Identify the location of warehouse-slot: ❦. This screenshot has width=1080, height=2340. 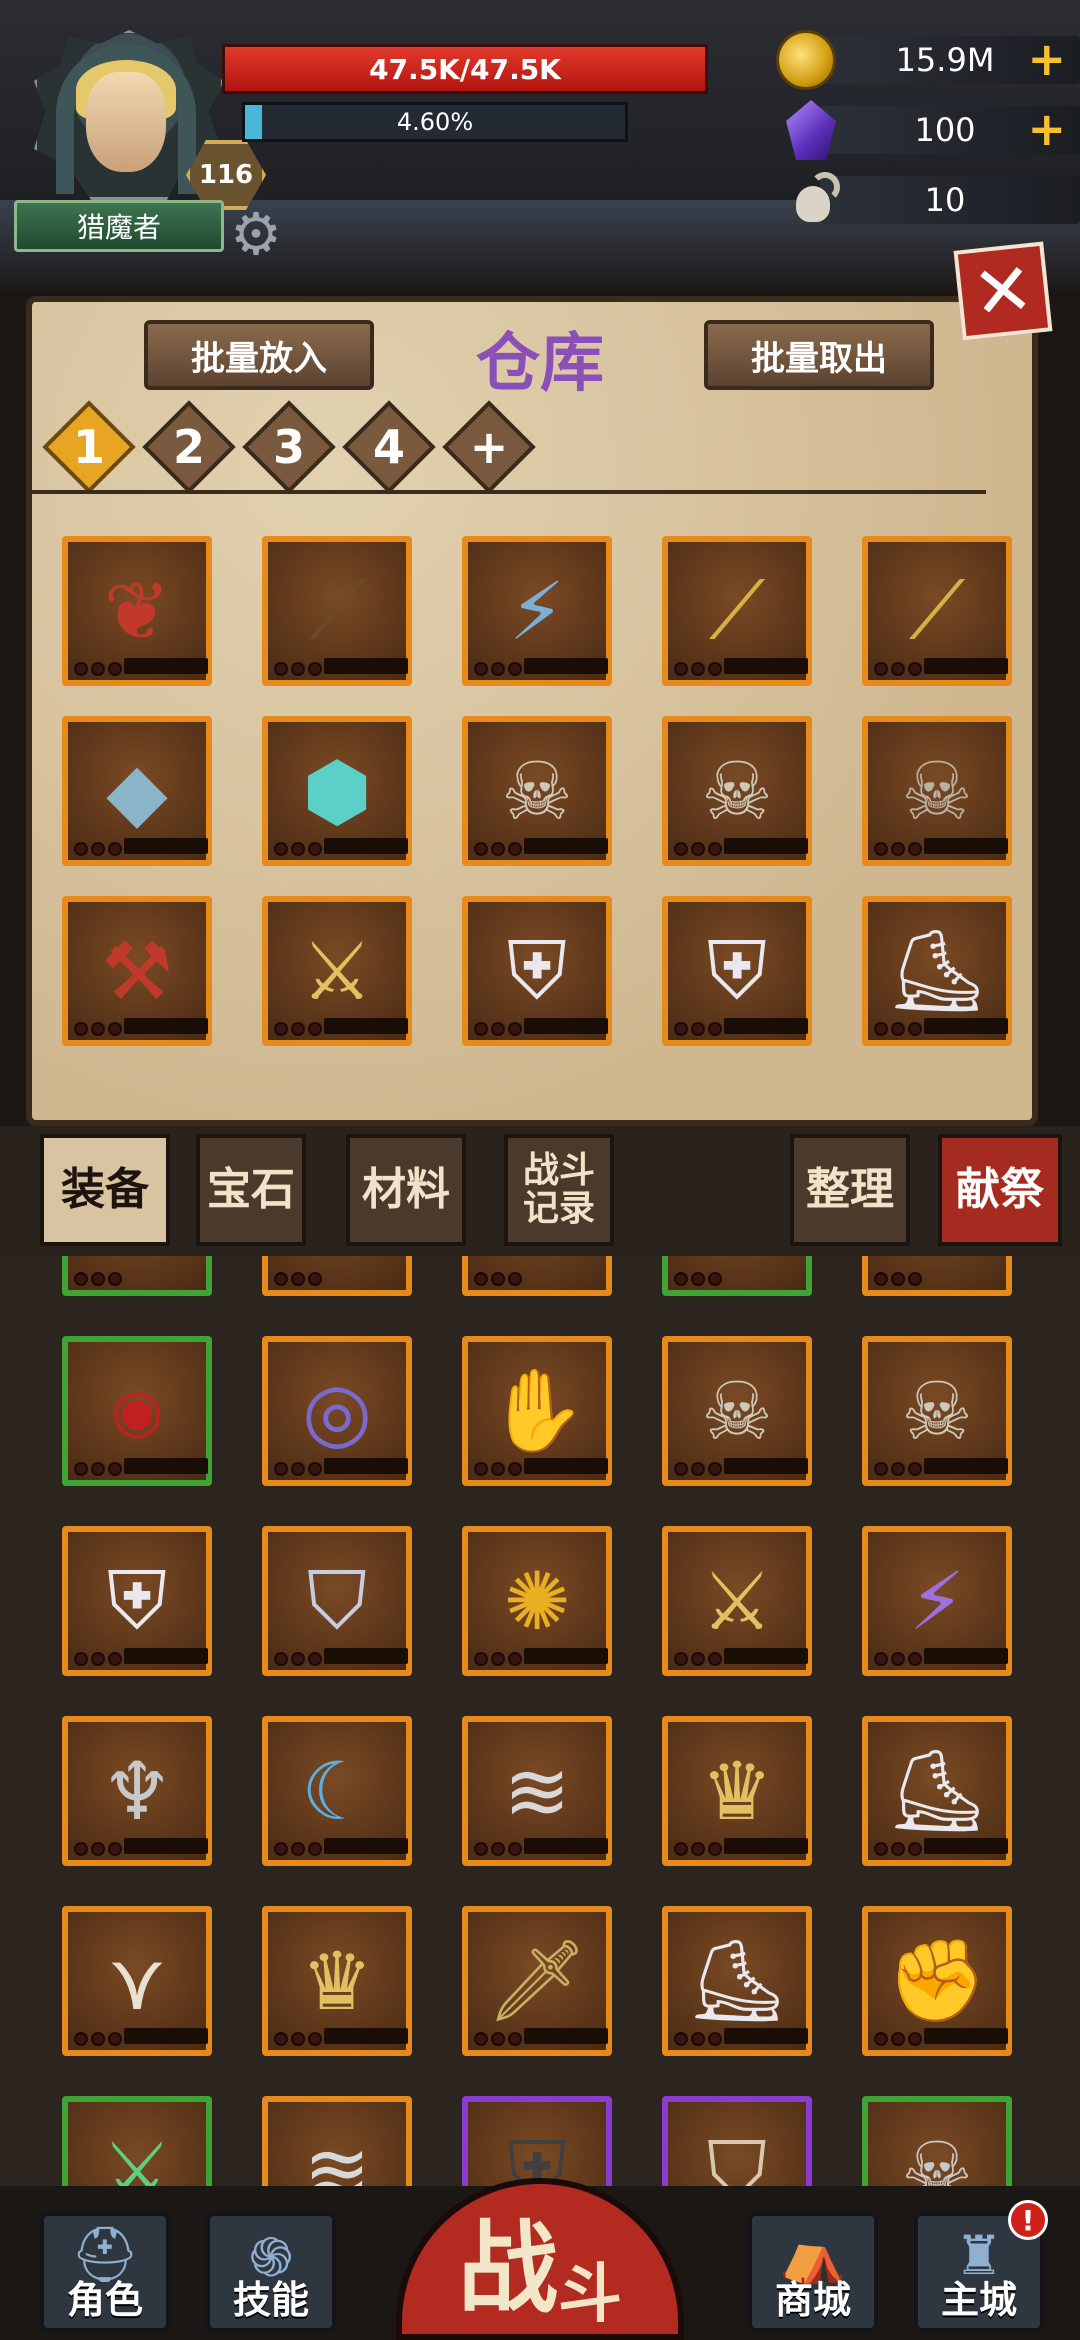
(137, 611).